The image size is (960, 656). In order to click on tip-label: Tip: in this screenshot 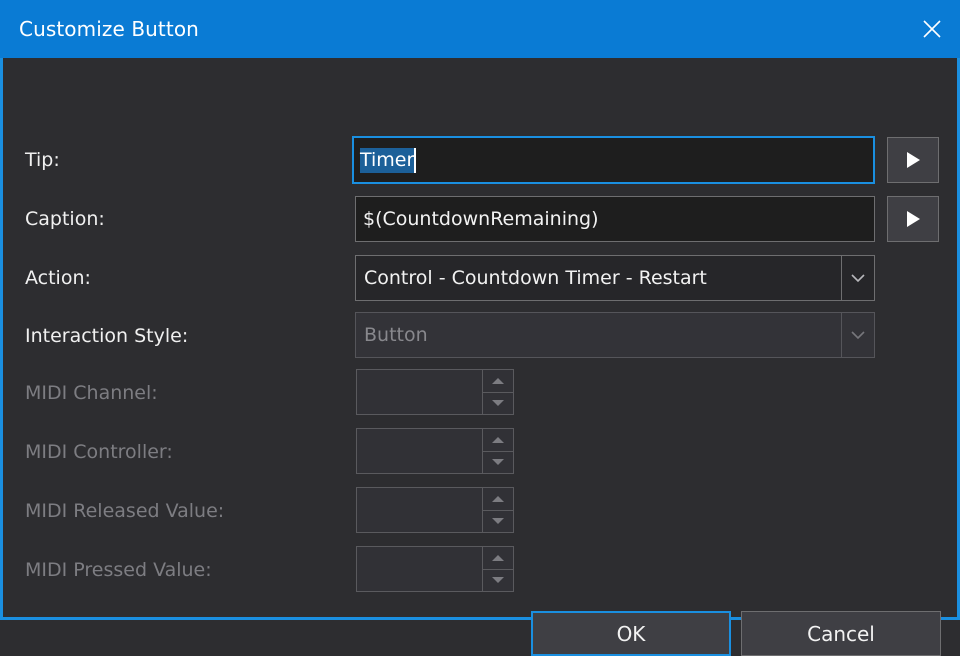, I will do `click(42, 160)`.